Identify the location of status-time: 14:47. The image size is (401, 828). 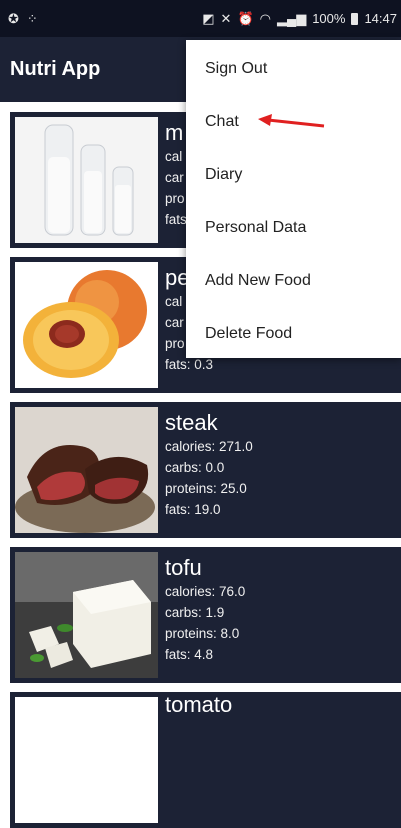
(380, 18).